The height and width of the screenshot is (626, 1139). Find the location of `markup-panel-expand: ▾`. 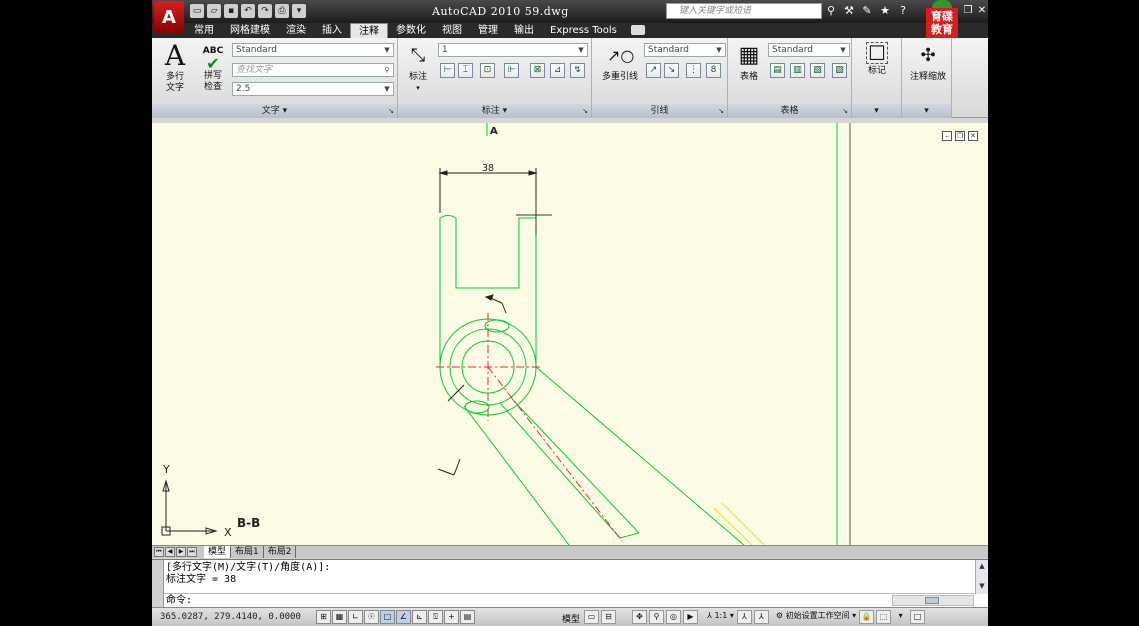

markup-panel-expand: ▾ is located at coordinates (876, 111).